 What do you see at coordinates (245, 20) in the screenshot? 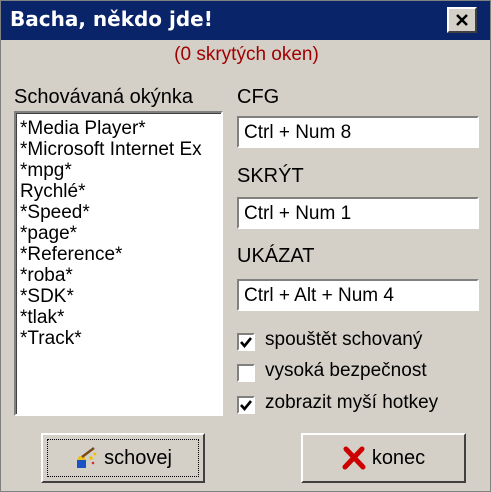
I see `title-bar: Bacha, někdo jde!` at bounding box center [245, 20].